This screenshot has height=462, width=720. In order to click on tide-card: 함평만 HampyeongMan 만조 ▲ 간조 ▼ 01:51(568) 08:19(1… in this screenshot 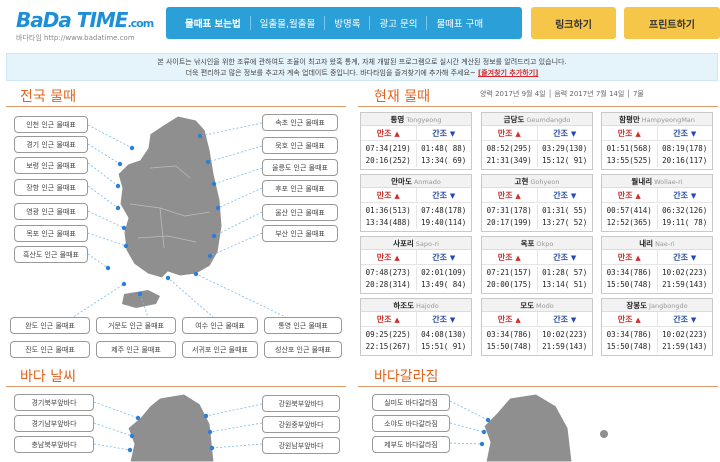, I will do `click(657, 141)`.